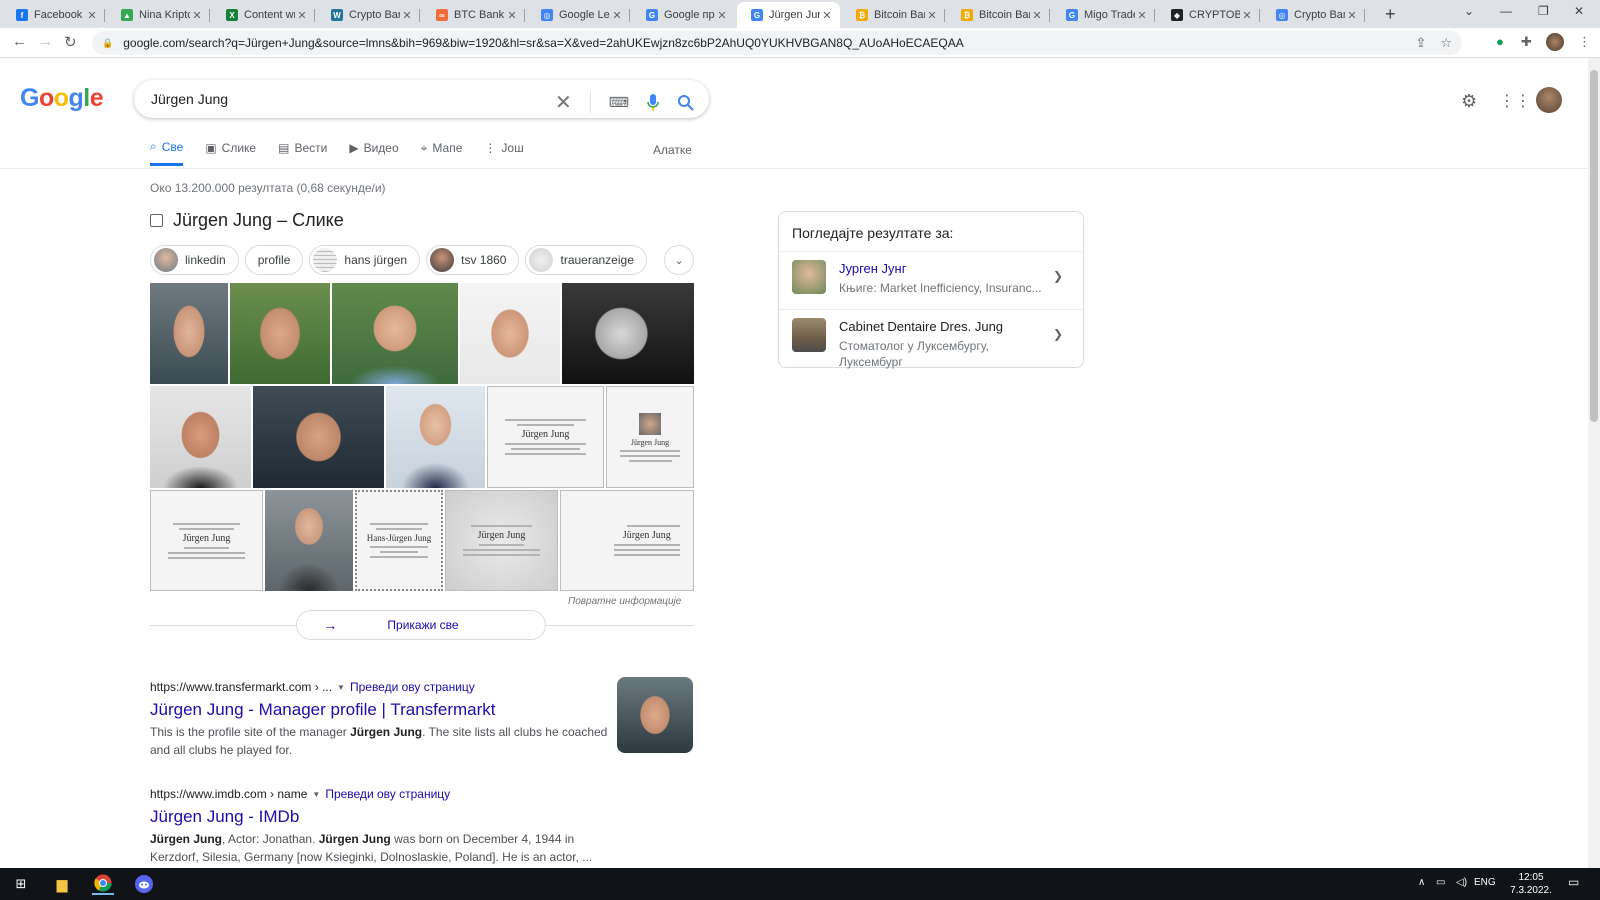  Describe the element at coordinates (1543, 11) in the screenshot. I see `maximize-button: ❐` at that location.